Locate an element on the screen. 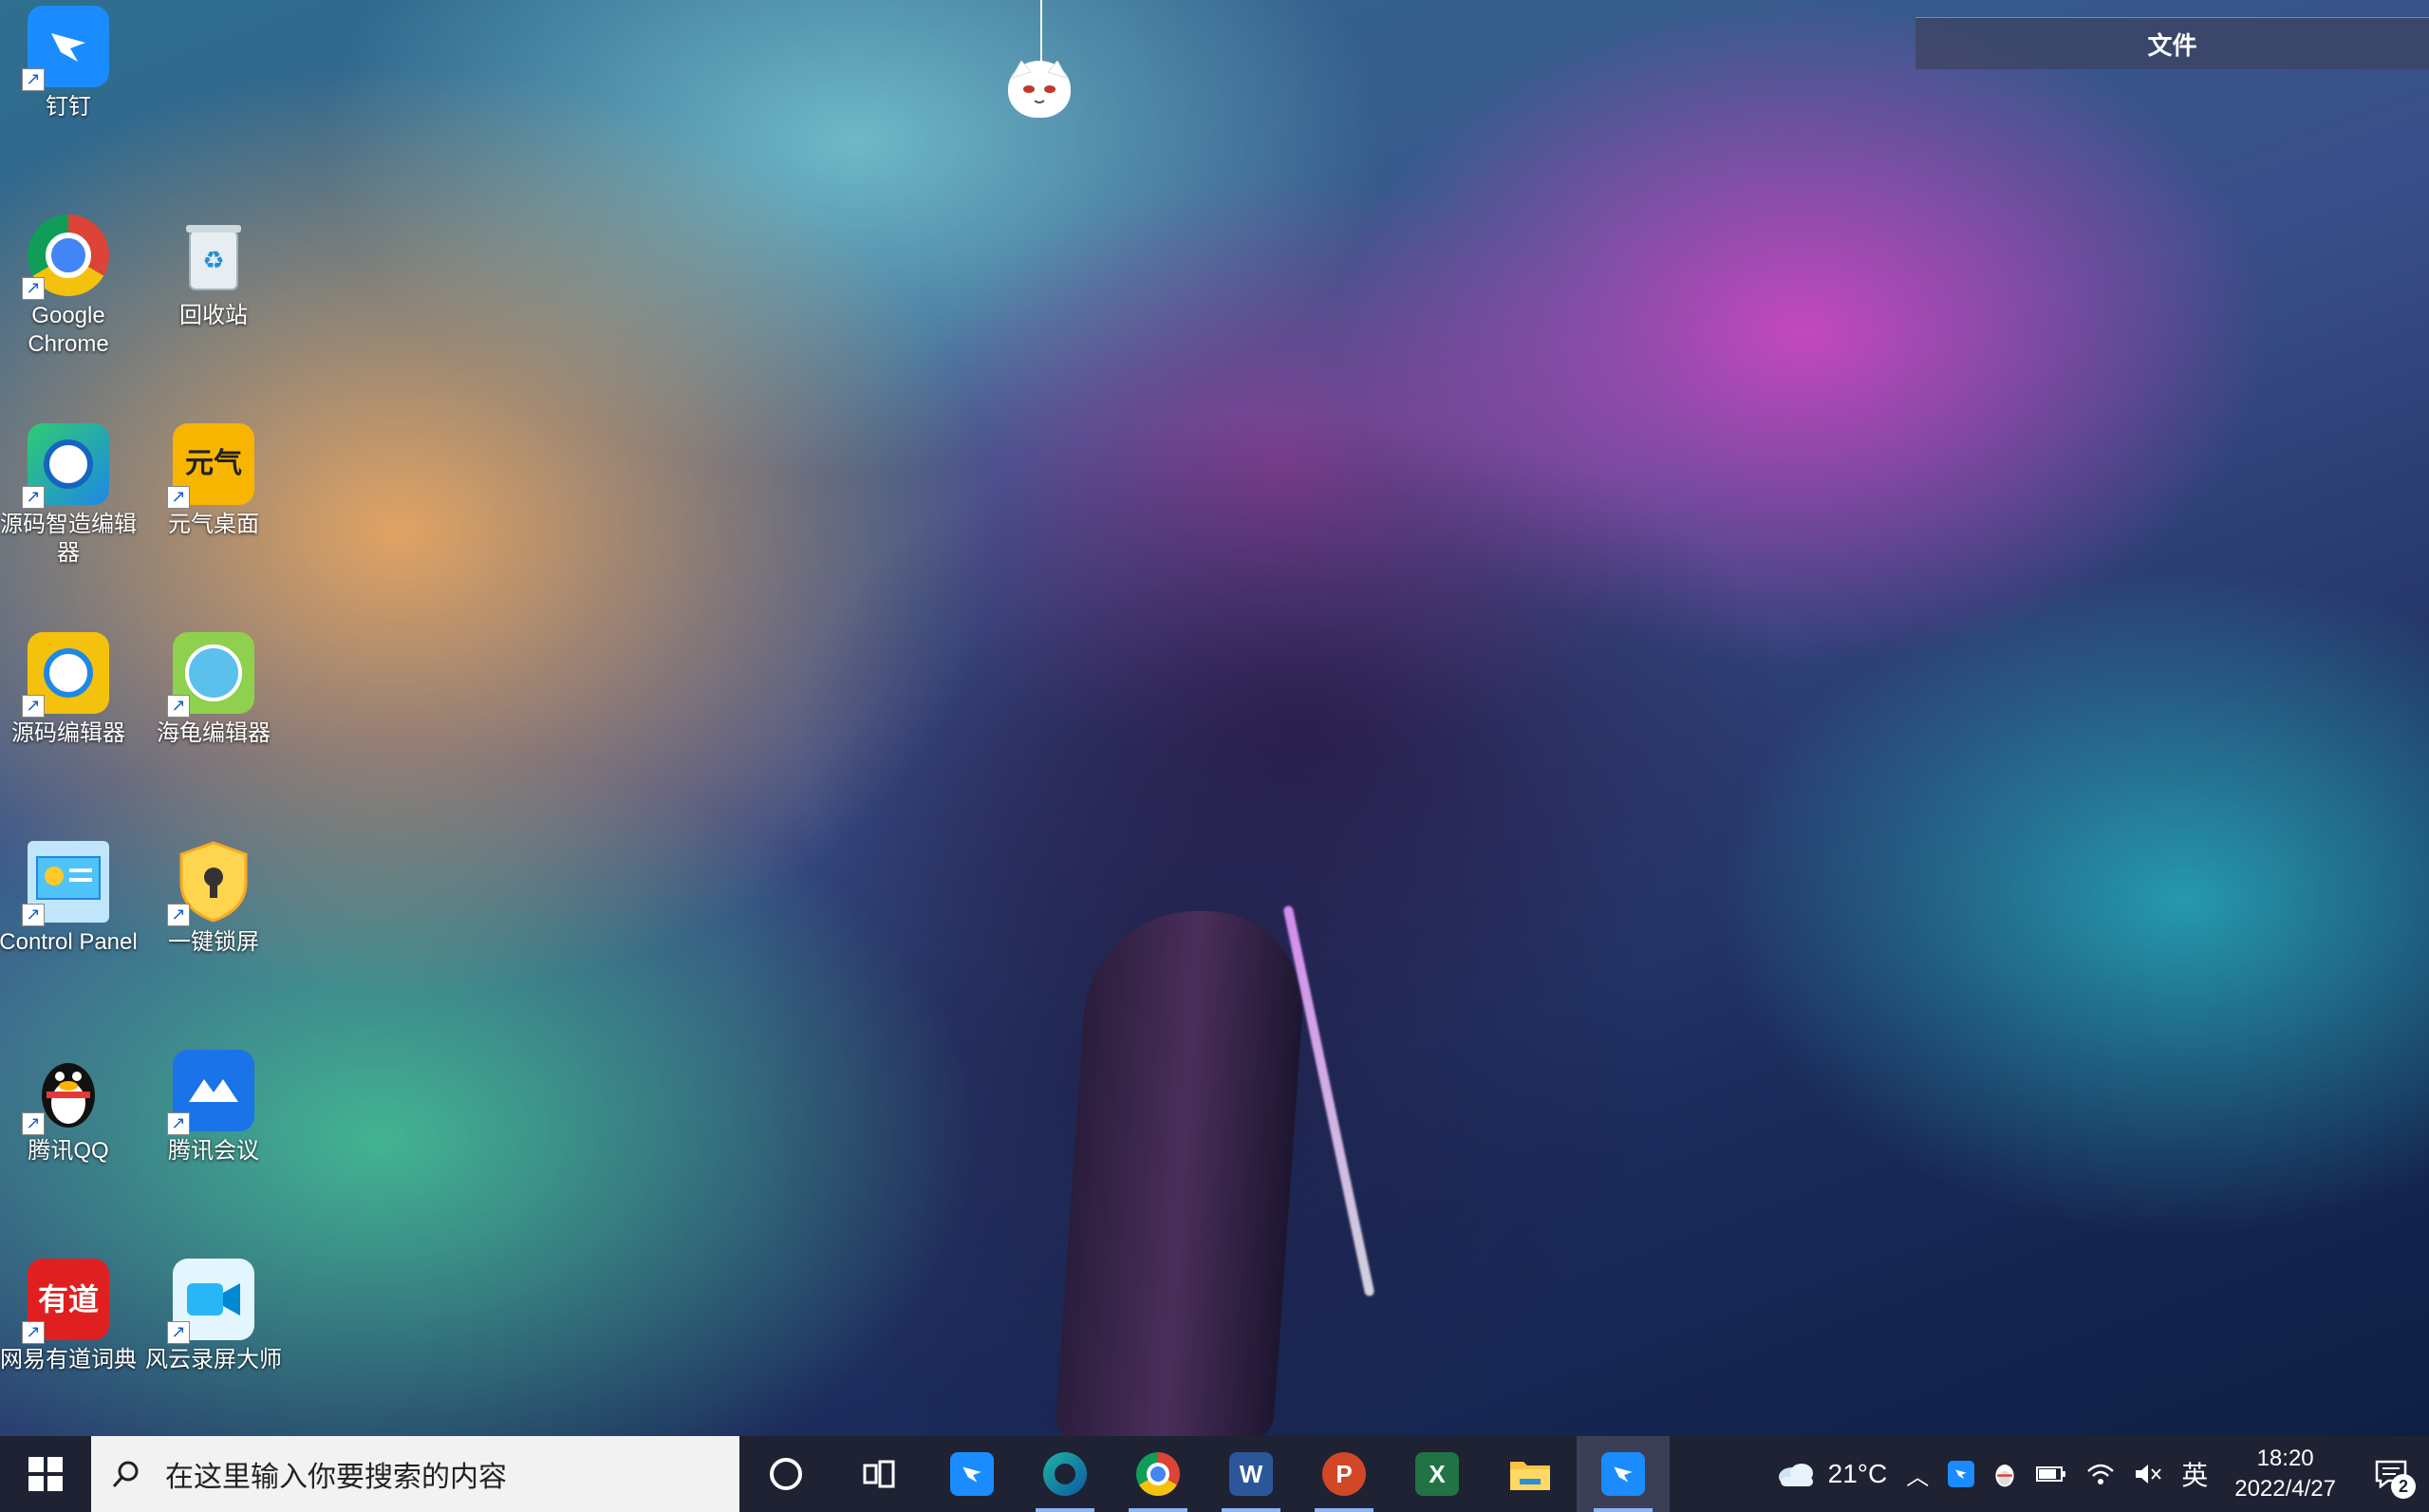  powerpoint-icon: P is located at coordinates (1344, 1474).